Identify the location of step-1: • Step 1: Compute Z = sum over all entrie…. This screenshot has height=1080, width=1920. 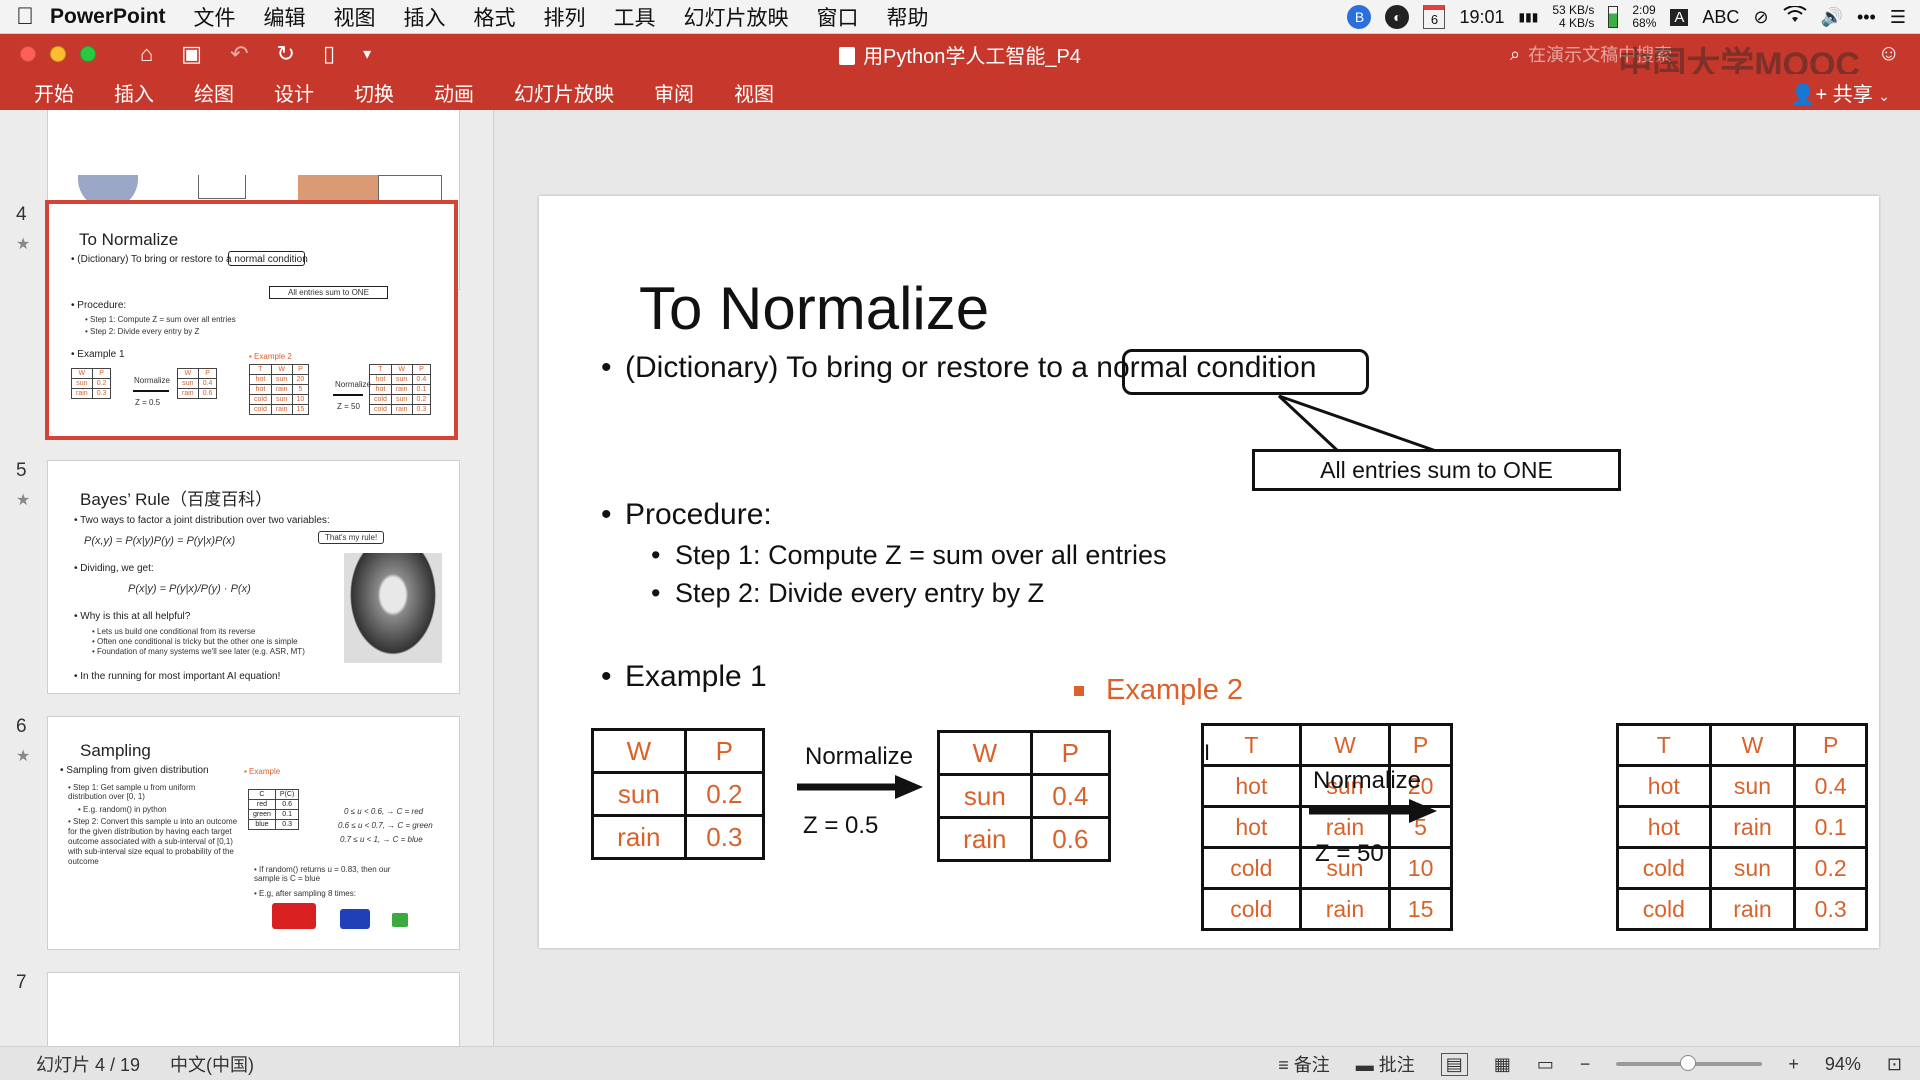
(908, 555).